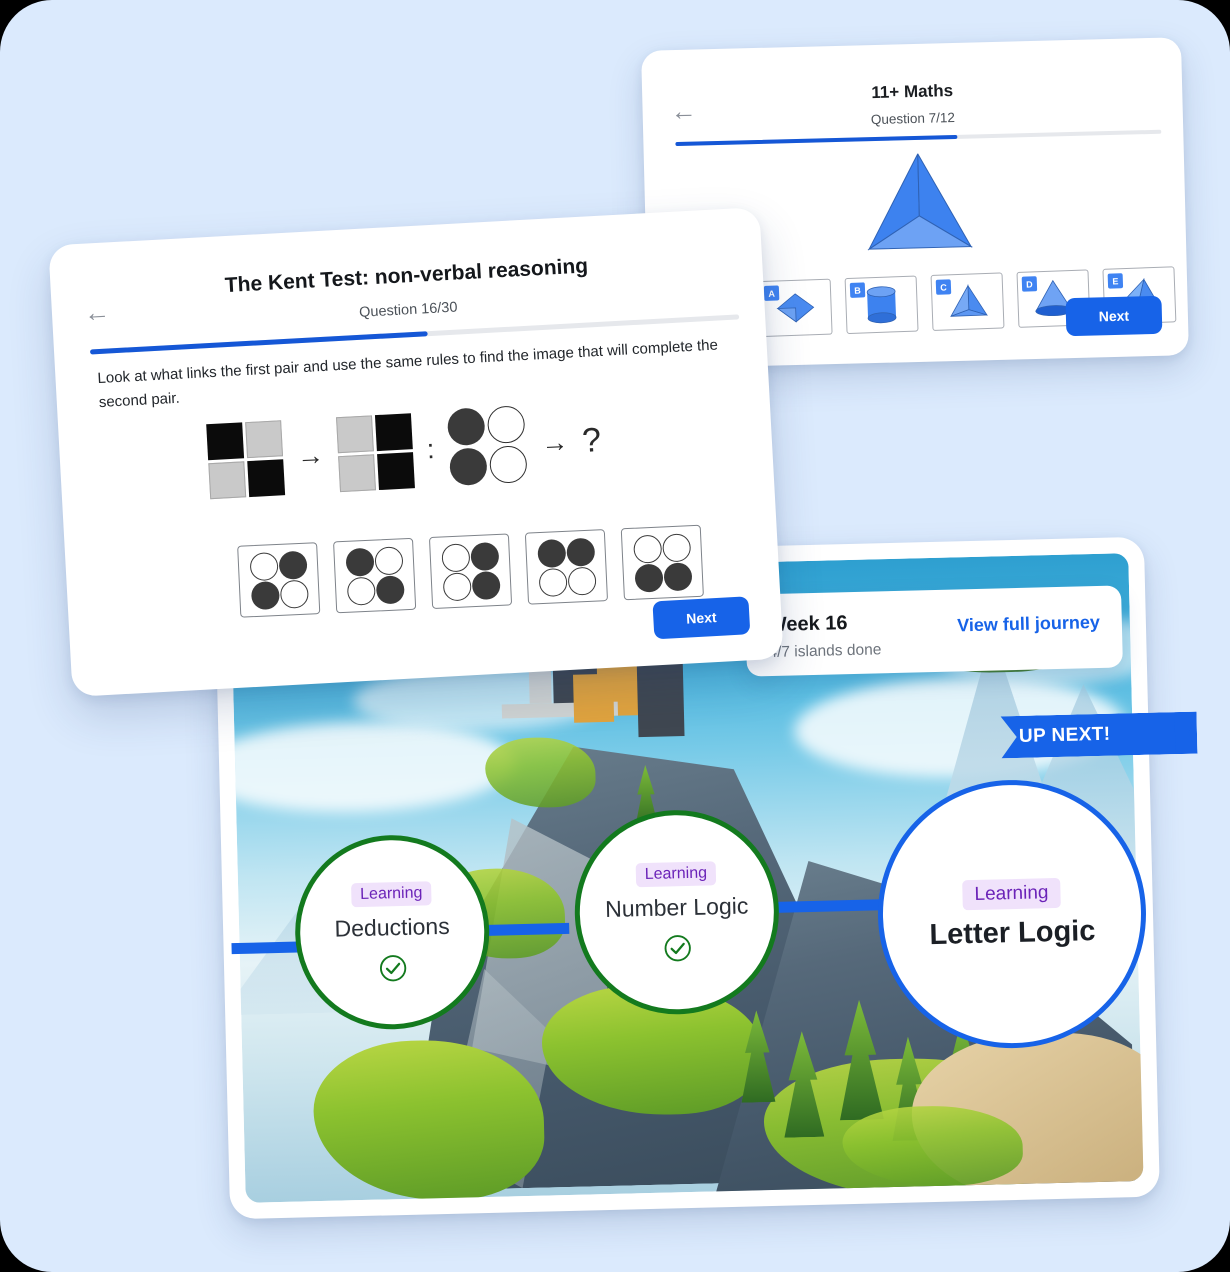  I want to click on island-title: Letter Logic, so click(1012, 932).